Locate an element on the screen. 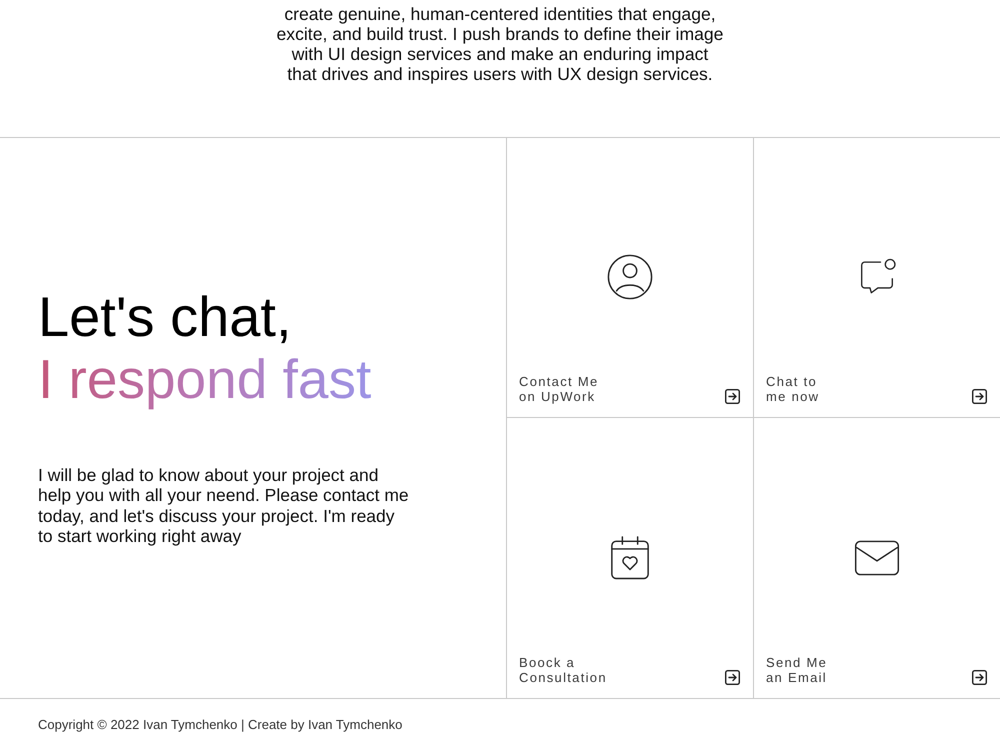  user-circle-icon is located at coordinates (629, 277).